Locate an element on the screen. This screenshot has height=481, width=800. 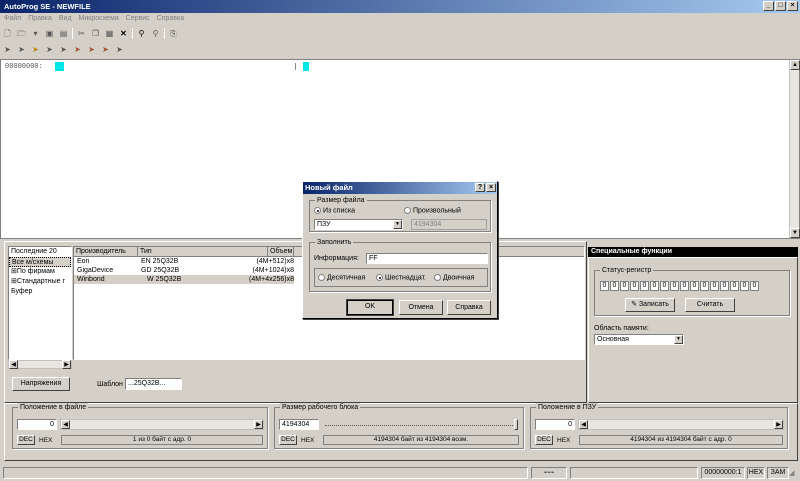
menu-file: Файл is located at coordinates (12, 18).